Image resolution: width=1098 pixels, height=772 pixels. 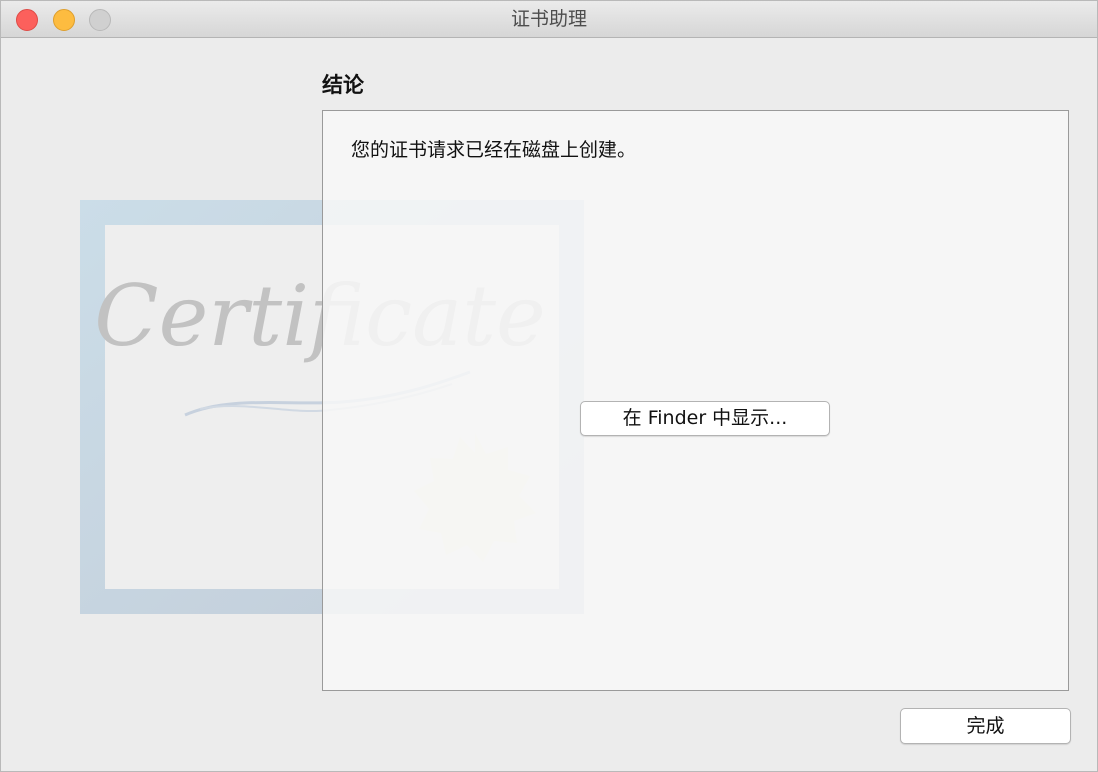 I want to click on window-title: 证书助理, so click(x=548, y=19).